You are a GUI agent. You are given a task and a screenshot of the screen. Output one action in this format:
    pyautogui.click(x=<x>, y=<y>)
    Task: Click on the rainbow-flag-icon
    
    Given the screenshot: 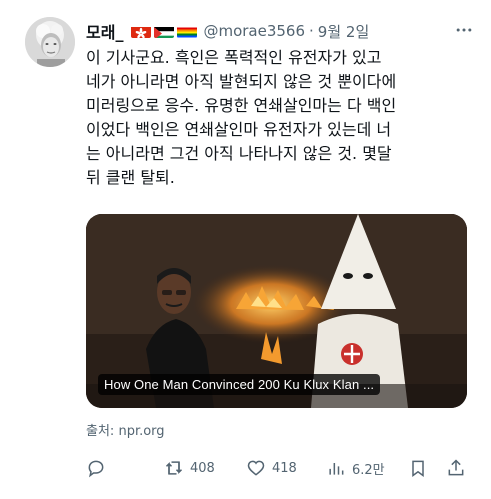 What is the action you would take?
    pyautogui.click(x=187, y=31)
    